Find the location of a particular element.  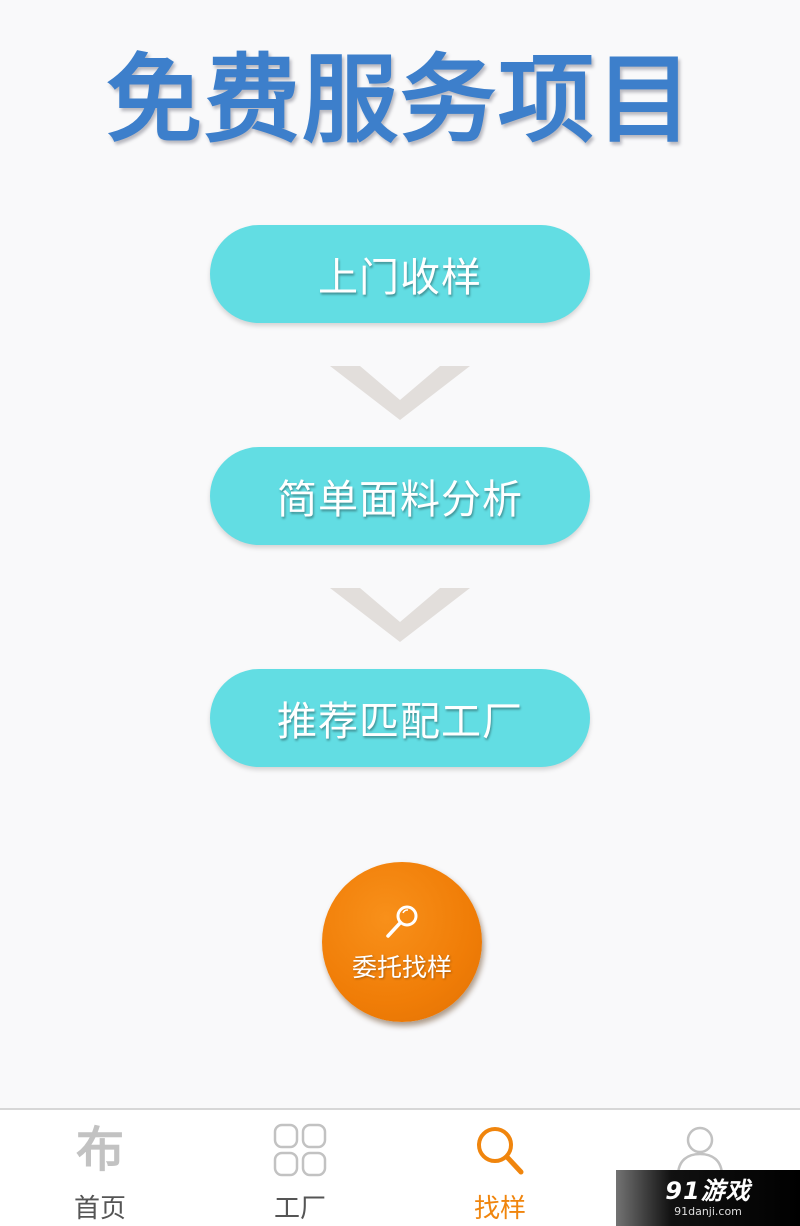

cta-label: 委托找样 is located at coordinates (401, 967).